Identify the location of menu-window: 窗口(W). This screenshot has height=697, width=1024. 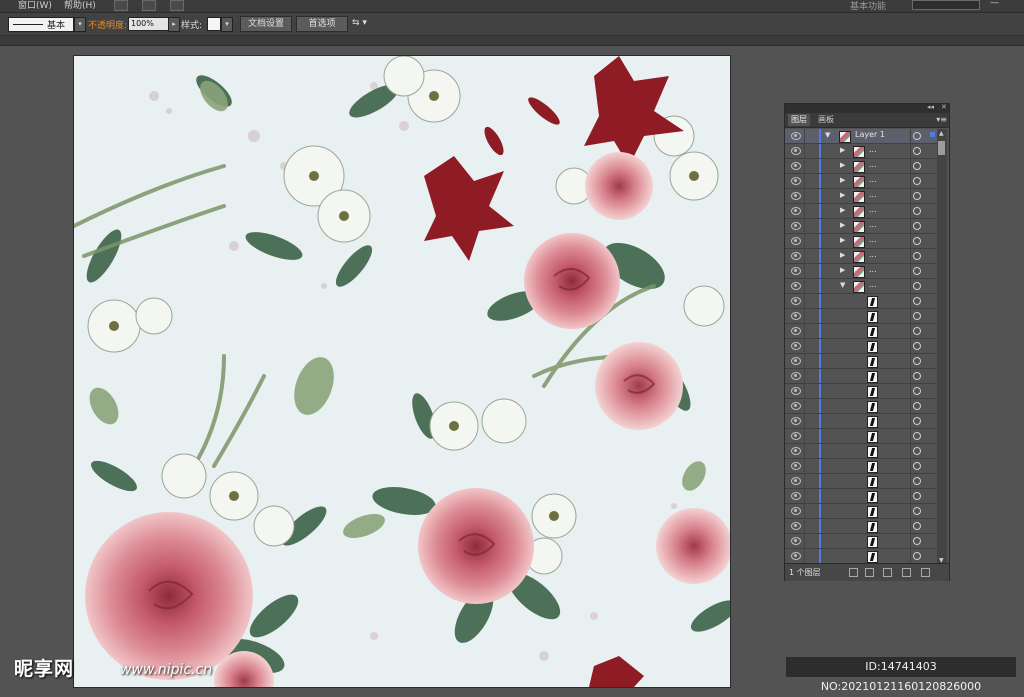
(35, 5).